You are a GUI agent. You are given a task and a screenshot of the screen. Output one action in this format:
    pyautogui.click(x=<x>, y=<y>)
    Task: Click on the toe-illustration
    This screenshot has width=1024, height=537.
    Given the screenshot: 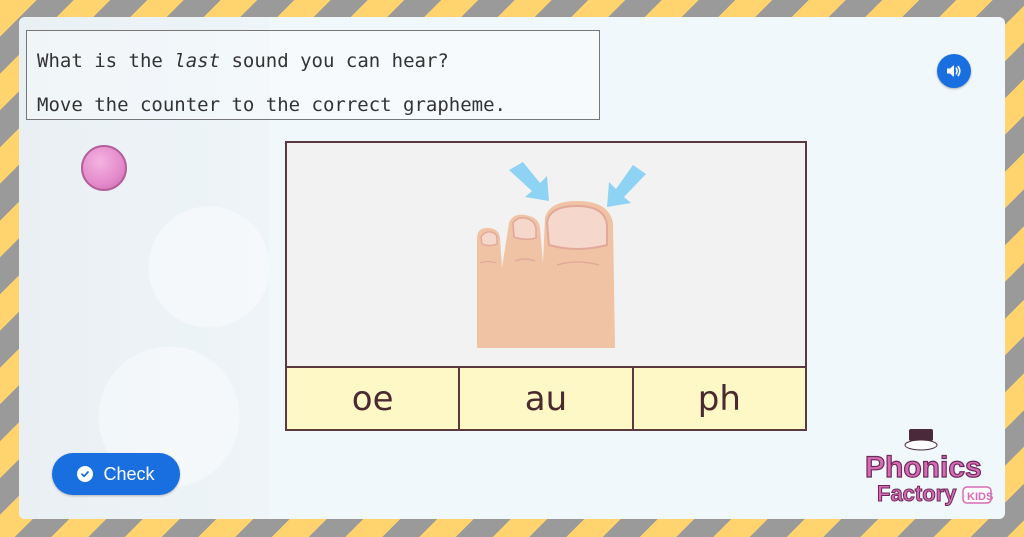 What is the action you would take?
    pyautogui.click(x=561, y=255)
    